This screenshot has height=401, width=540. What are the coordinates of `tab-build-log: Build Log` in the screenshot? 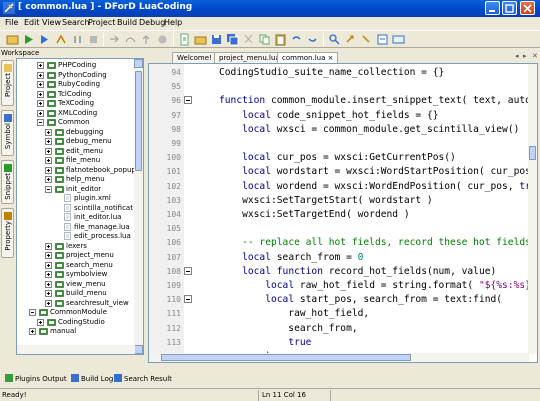 It's located at (92, 378).